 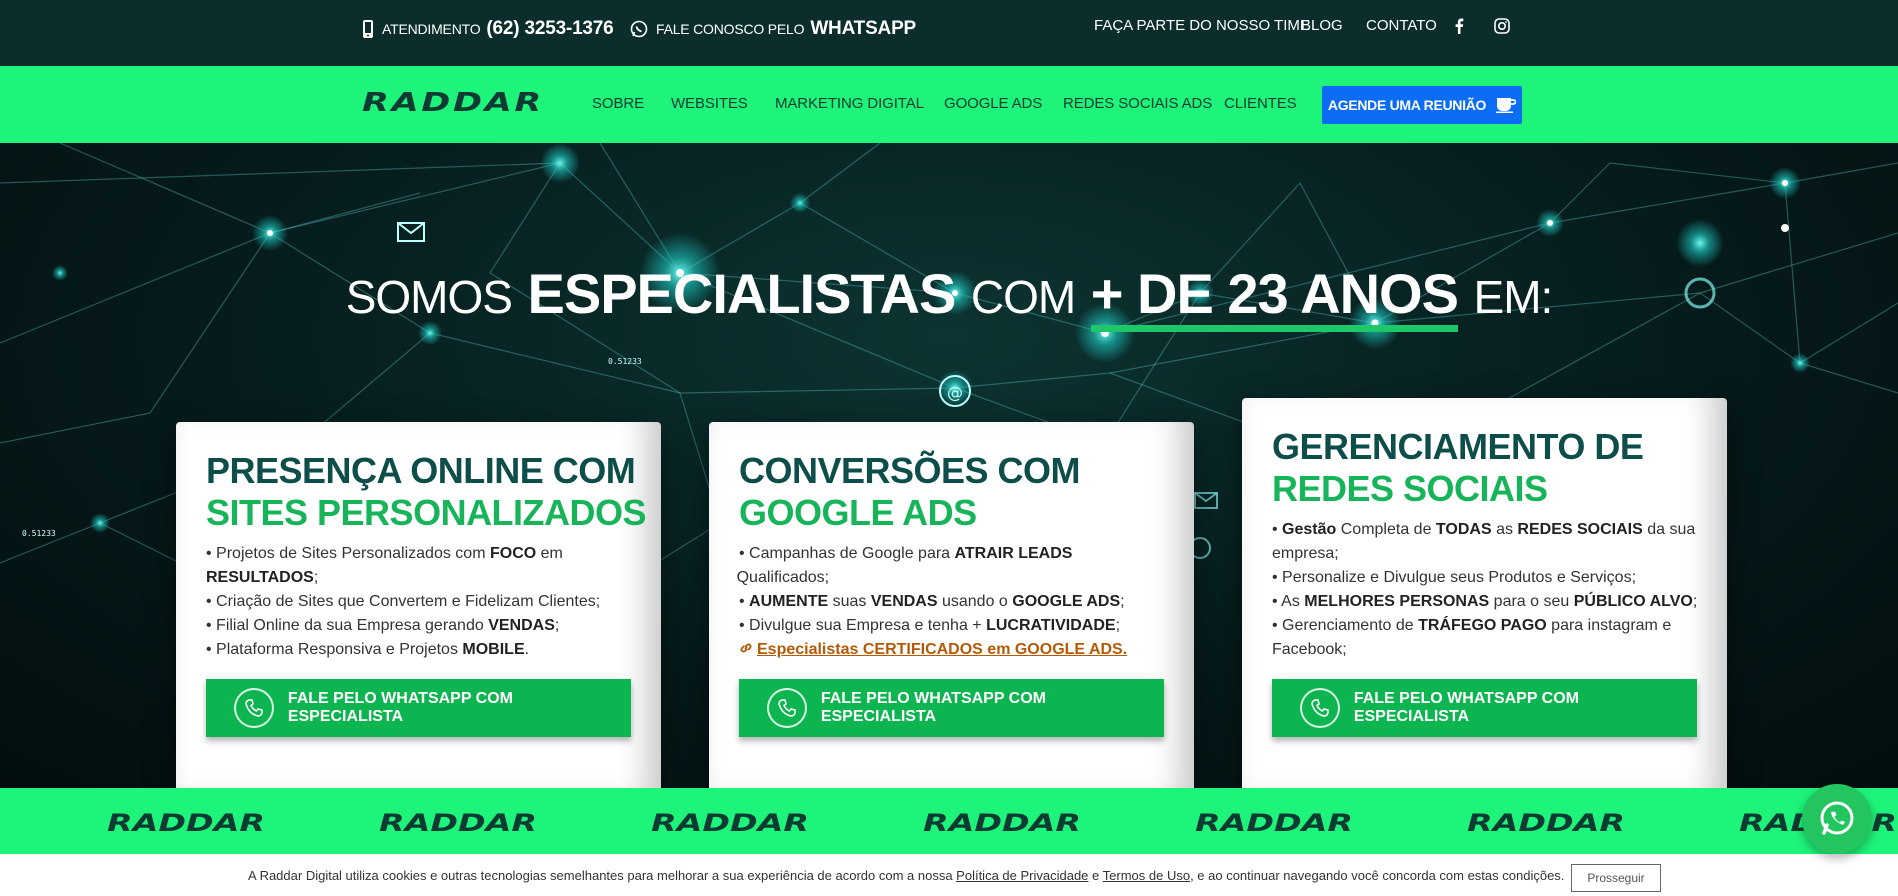 What do you see at coordinates (783, 577) in the screenshot?
I see `list-item: •Qualificados;` at bounding box center [783, 577].